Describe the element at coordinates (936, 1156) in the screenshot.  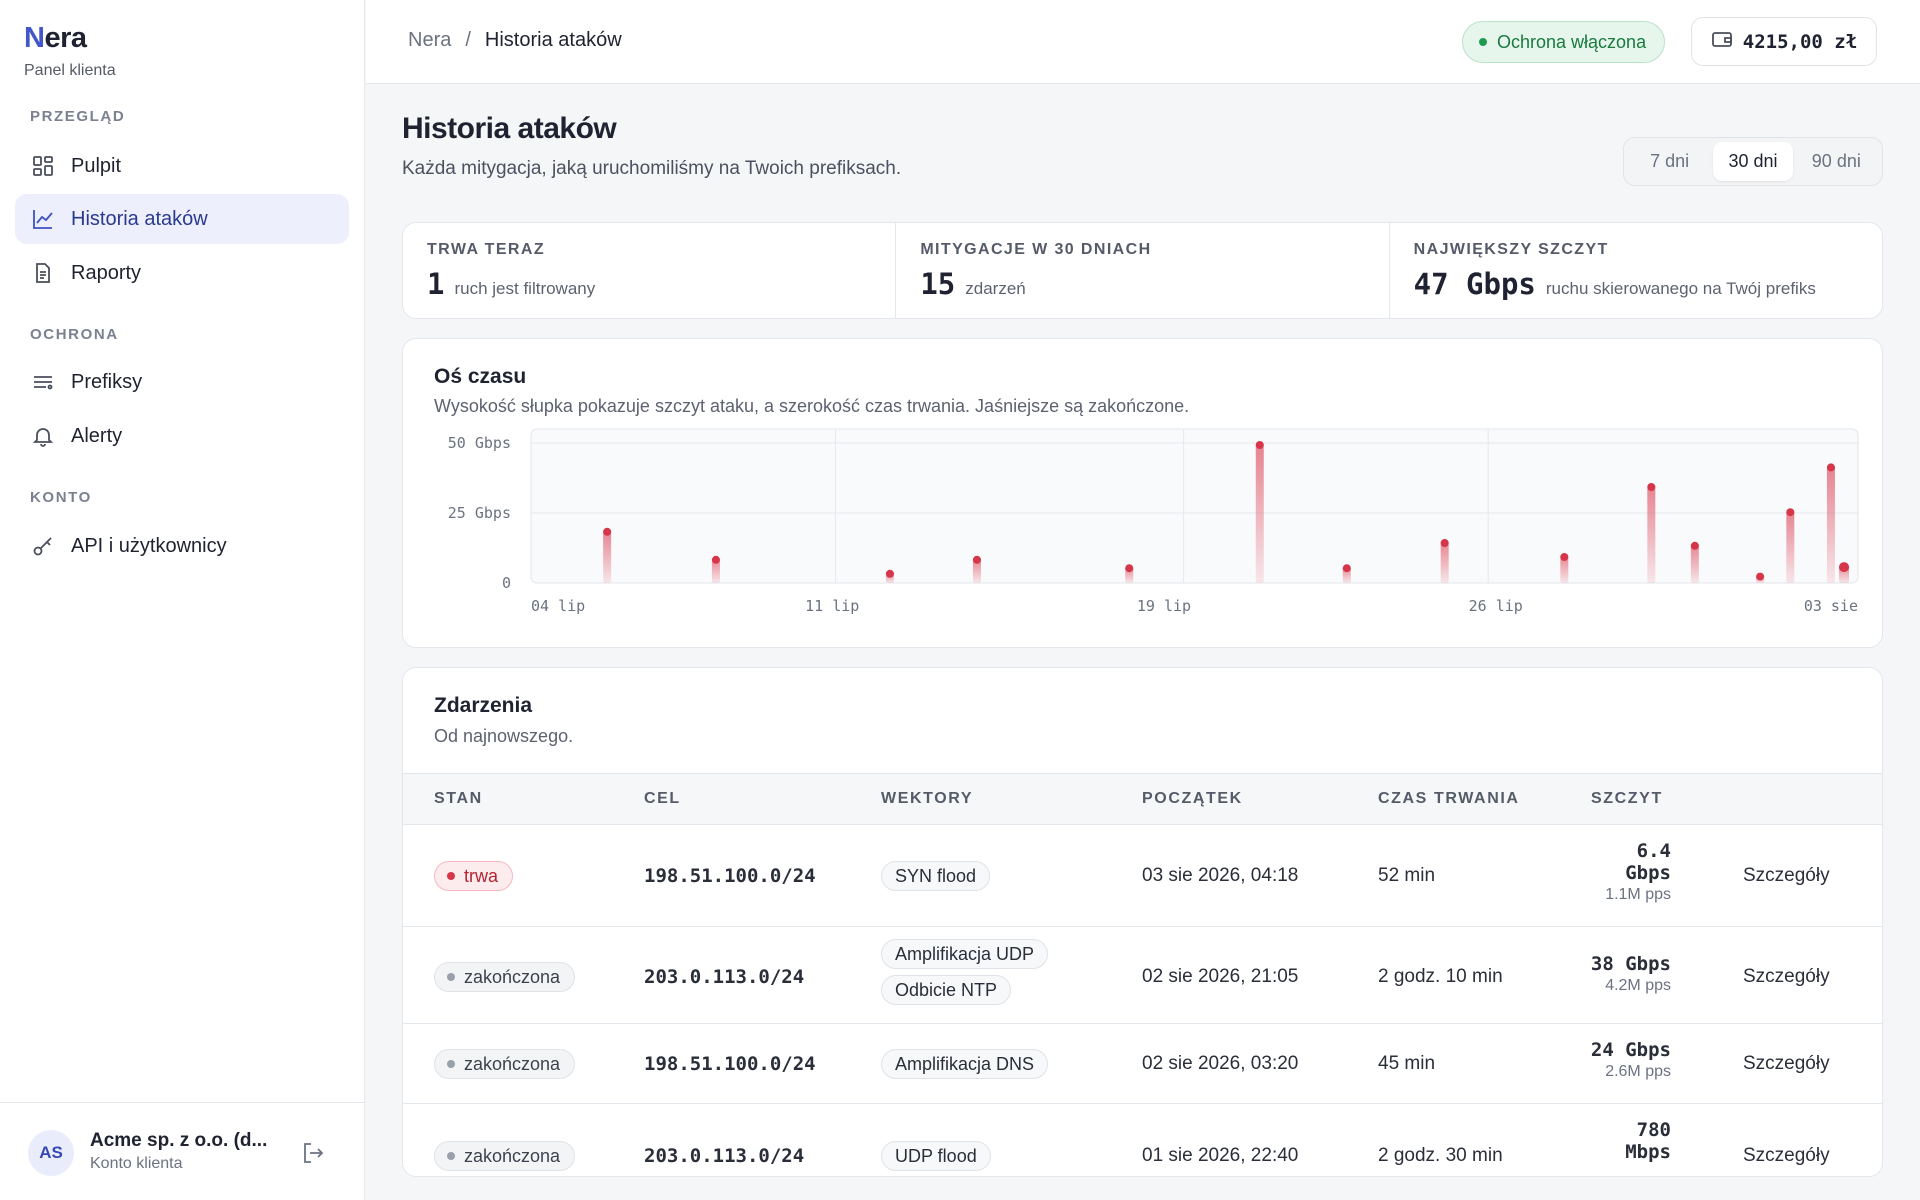
I see `vectors-cell: UDP flood` at that location.